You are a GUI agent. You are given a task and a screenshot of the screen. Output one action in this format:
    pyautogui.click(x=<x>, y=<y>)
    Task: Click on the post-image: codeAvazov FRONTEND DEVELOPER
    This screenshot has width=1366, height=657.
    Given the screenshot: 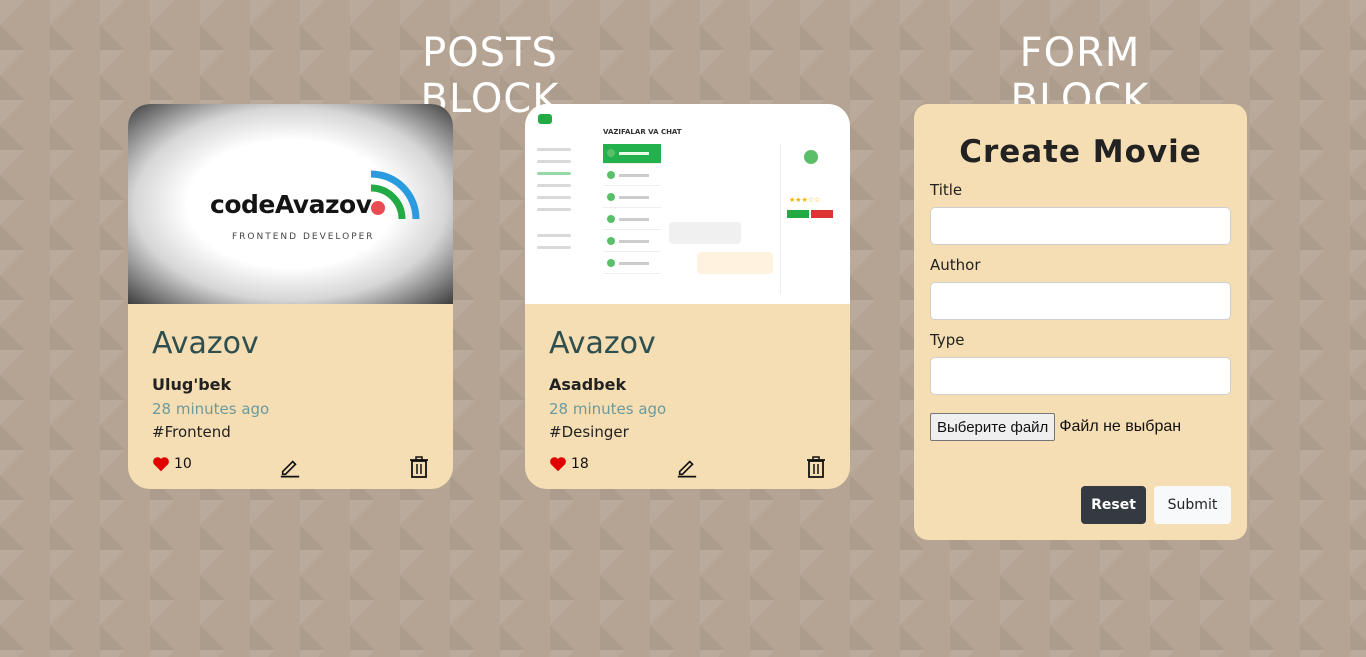 What is the action you would take?
    pyautogui.click(x=290, y=204)
    